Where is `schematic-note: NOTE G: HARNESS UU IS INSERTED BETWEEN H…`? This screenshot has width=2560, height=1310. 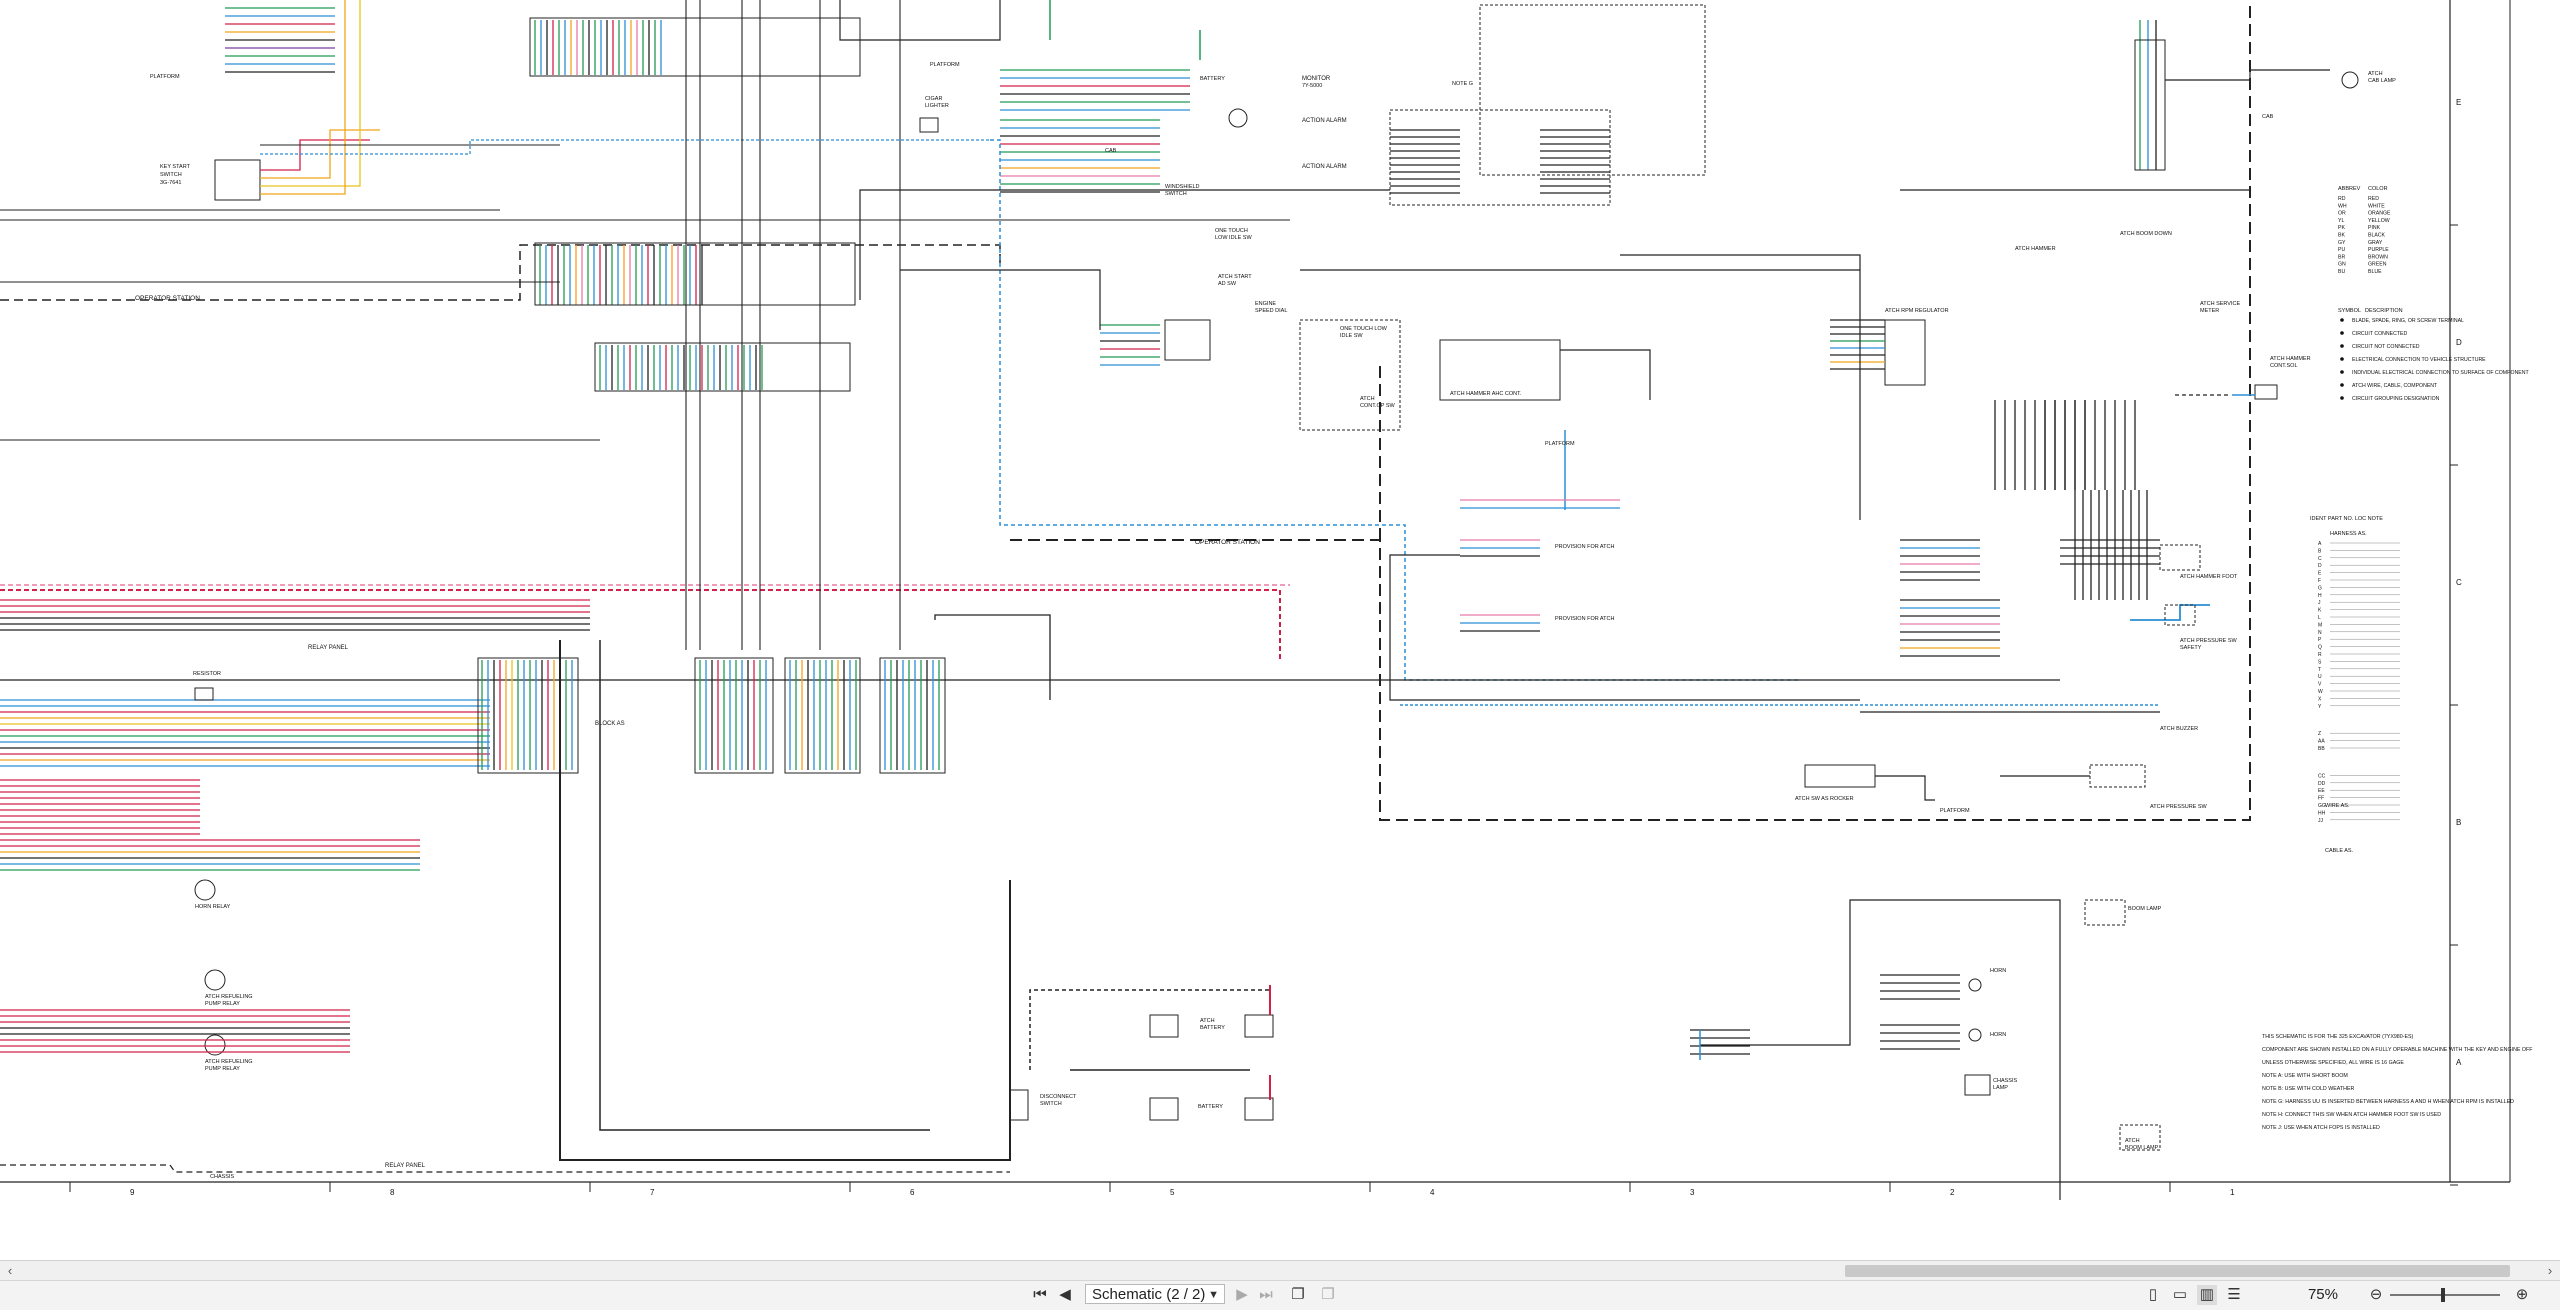 schematic-note: NOTE G: HARNESS UU IS INSERTED BETWEEN H… is located at coordinates (2388, 1102).